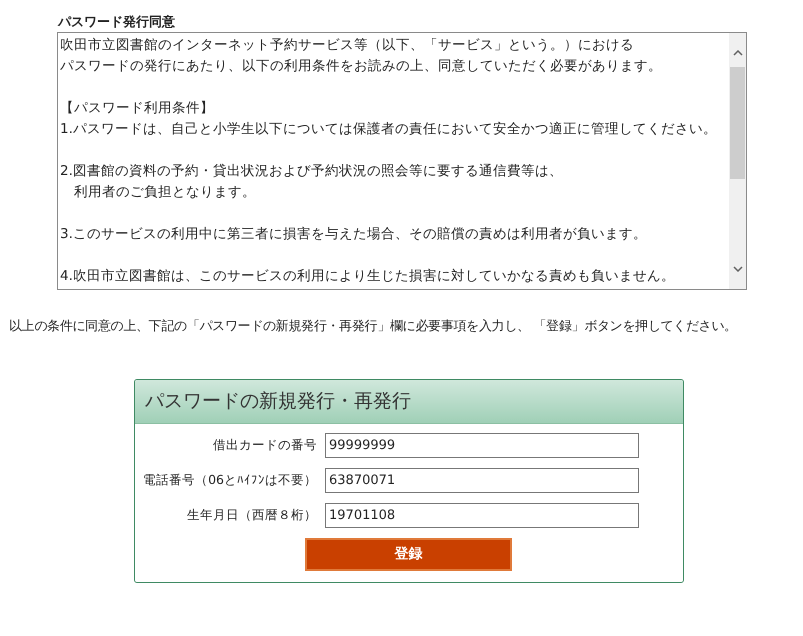  What do you see at coordinates (353, 234) in the screenshot?
I see `terms-text: 3.このサービスの利用中に第三者に損害を与えた場合、その賠償の責めは利用者が負います。` at bounding box center [353, 234].